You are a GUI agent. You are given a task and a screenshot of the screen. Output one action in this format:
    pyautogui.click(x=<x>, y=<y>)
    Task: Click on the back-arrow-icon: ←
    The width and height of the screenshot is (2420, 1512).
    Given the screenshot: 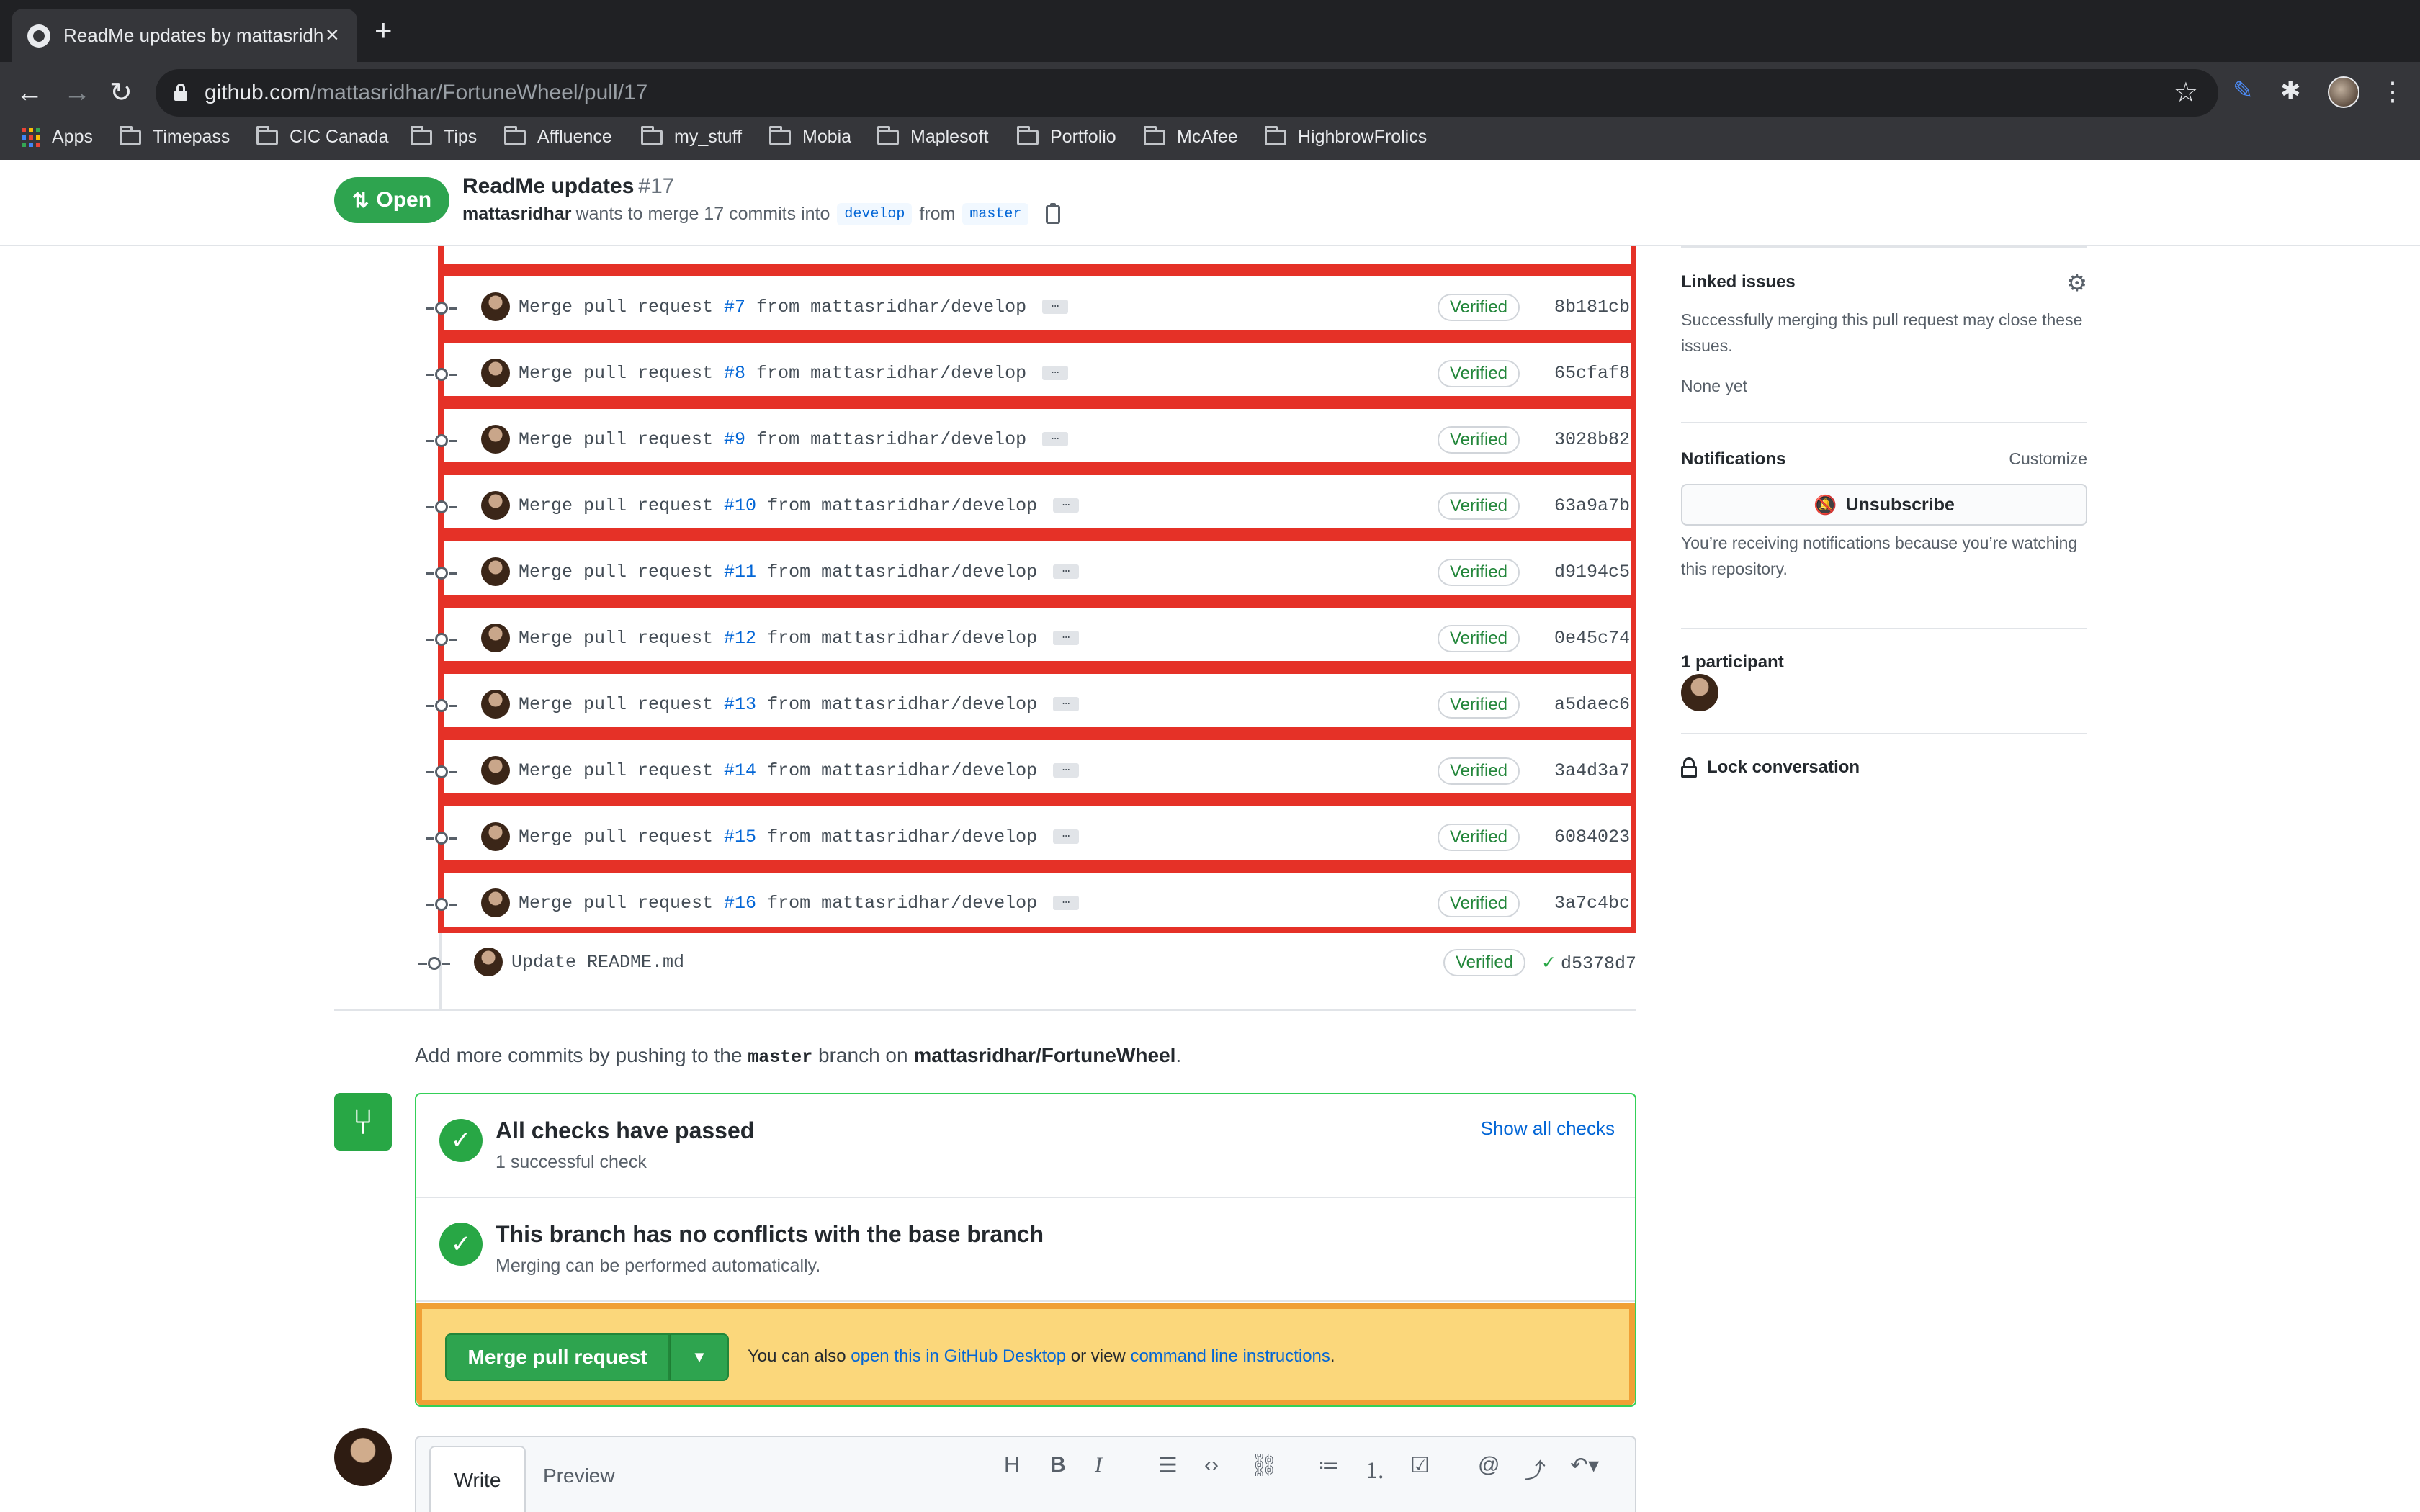 What is the action you would take?
    pyautogui.click(x=29, y=93)
    